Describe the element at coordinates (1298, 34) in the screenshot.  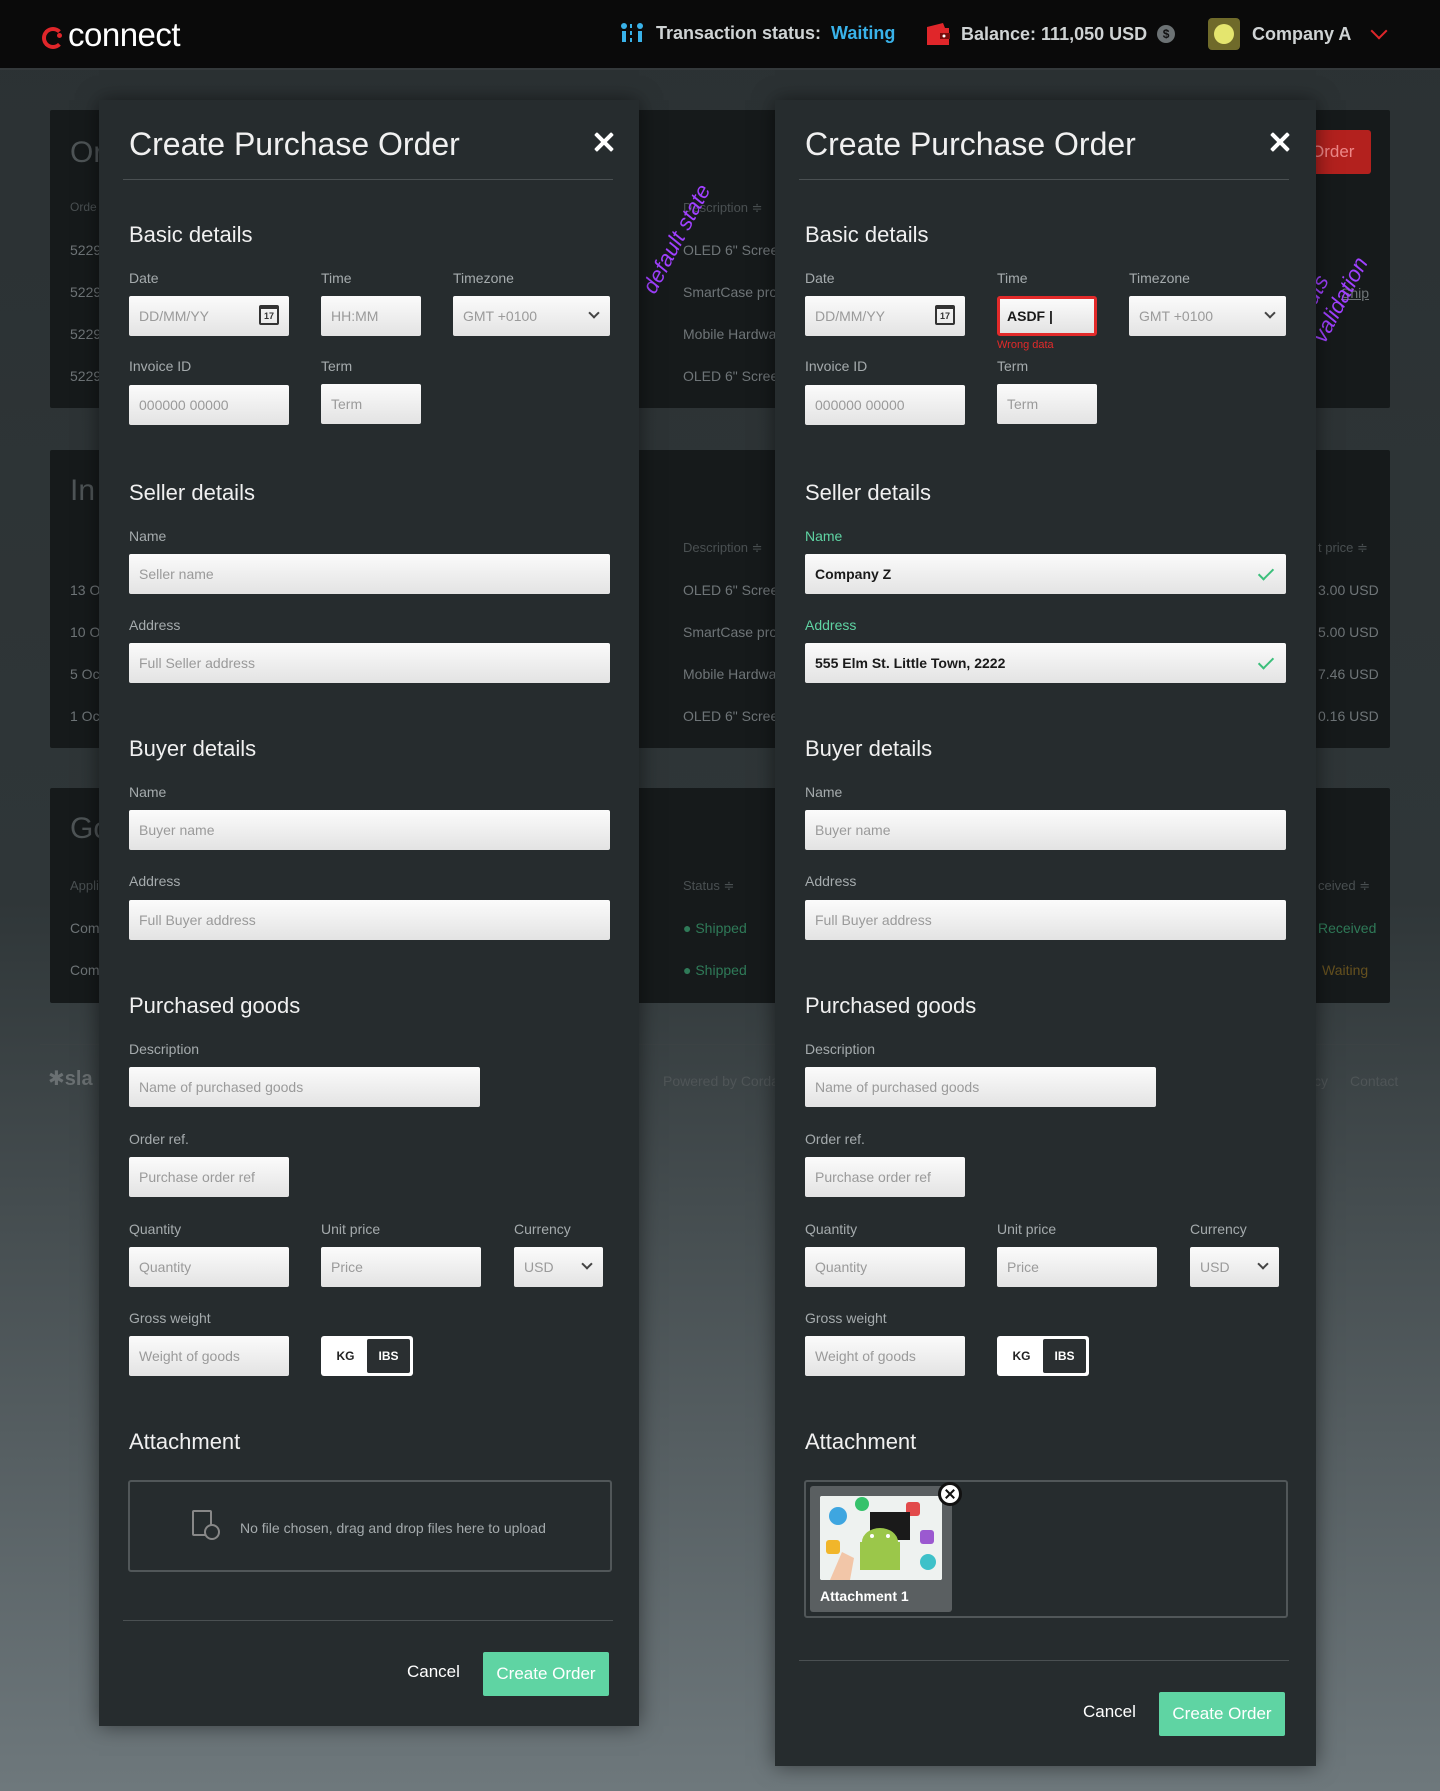
I see `company-selector: Company A` at that location.